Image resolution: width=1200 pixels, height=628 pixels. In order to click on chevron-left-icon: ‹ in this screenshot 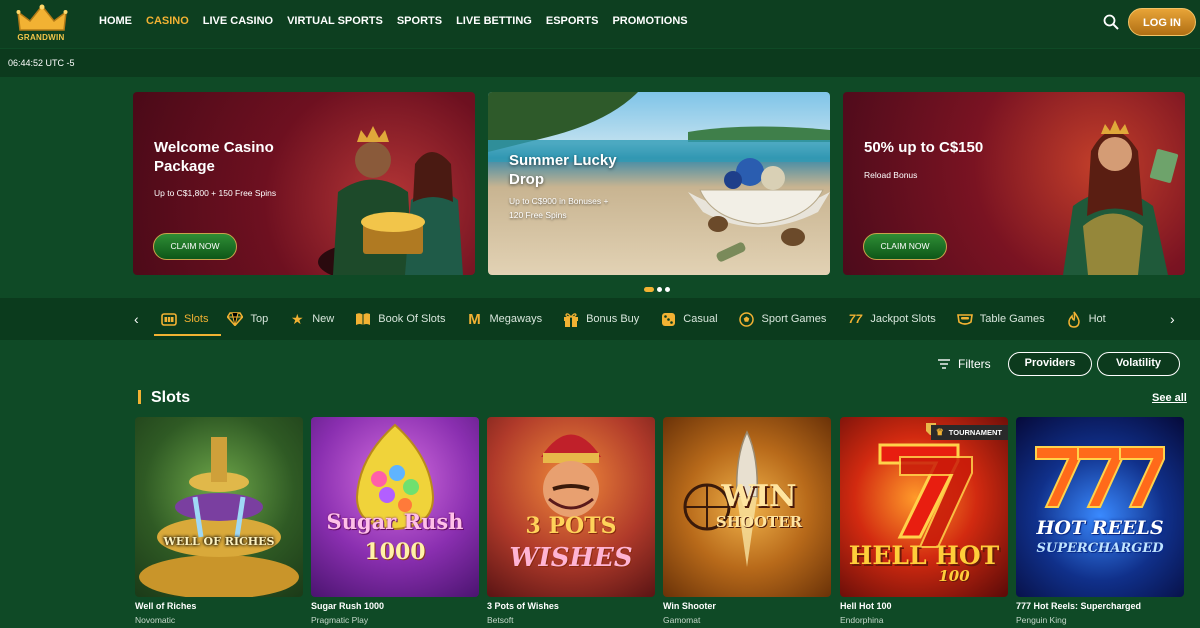, I will do `click(136, 319)`.